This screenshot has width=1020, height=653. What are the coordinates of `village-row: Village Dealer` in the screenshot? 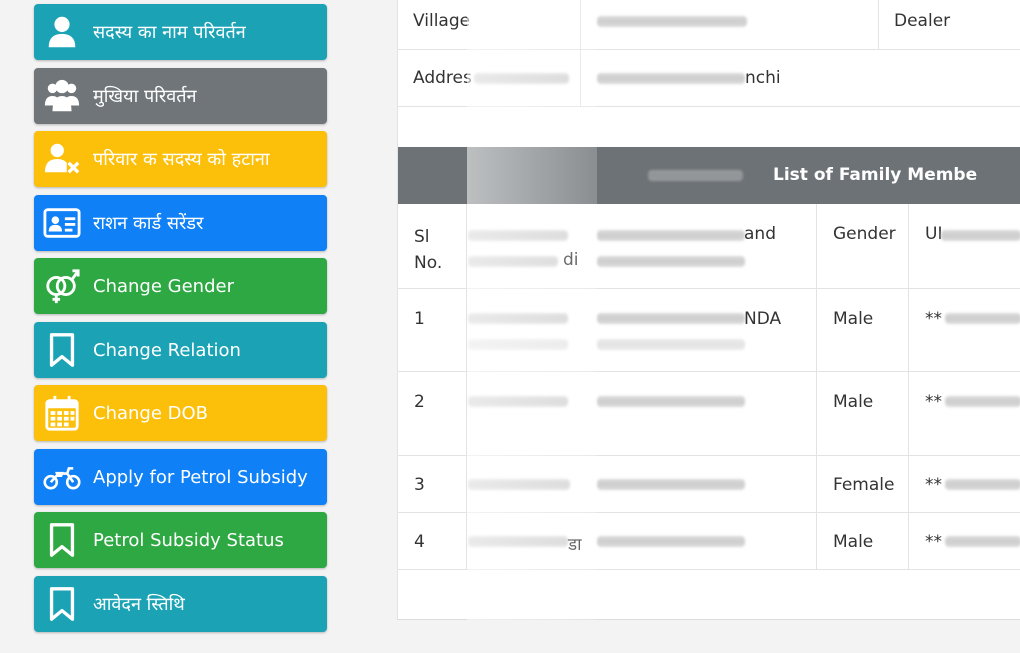 It's located at (709, 25).